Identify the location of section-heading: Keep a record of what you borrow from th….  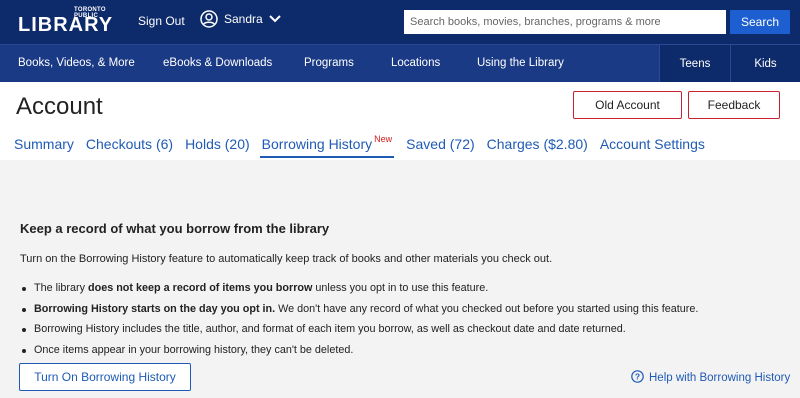
(175, 228).